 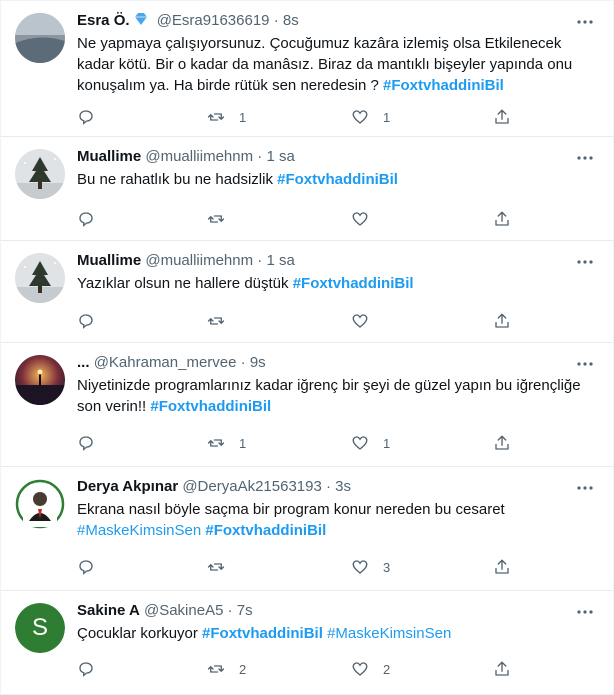 I want to click on author-handle: @Esra91636619, so click(x=213, y=20).